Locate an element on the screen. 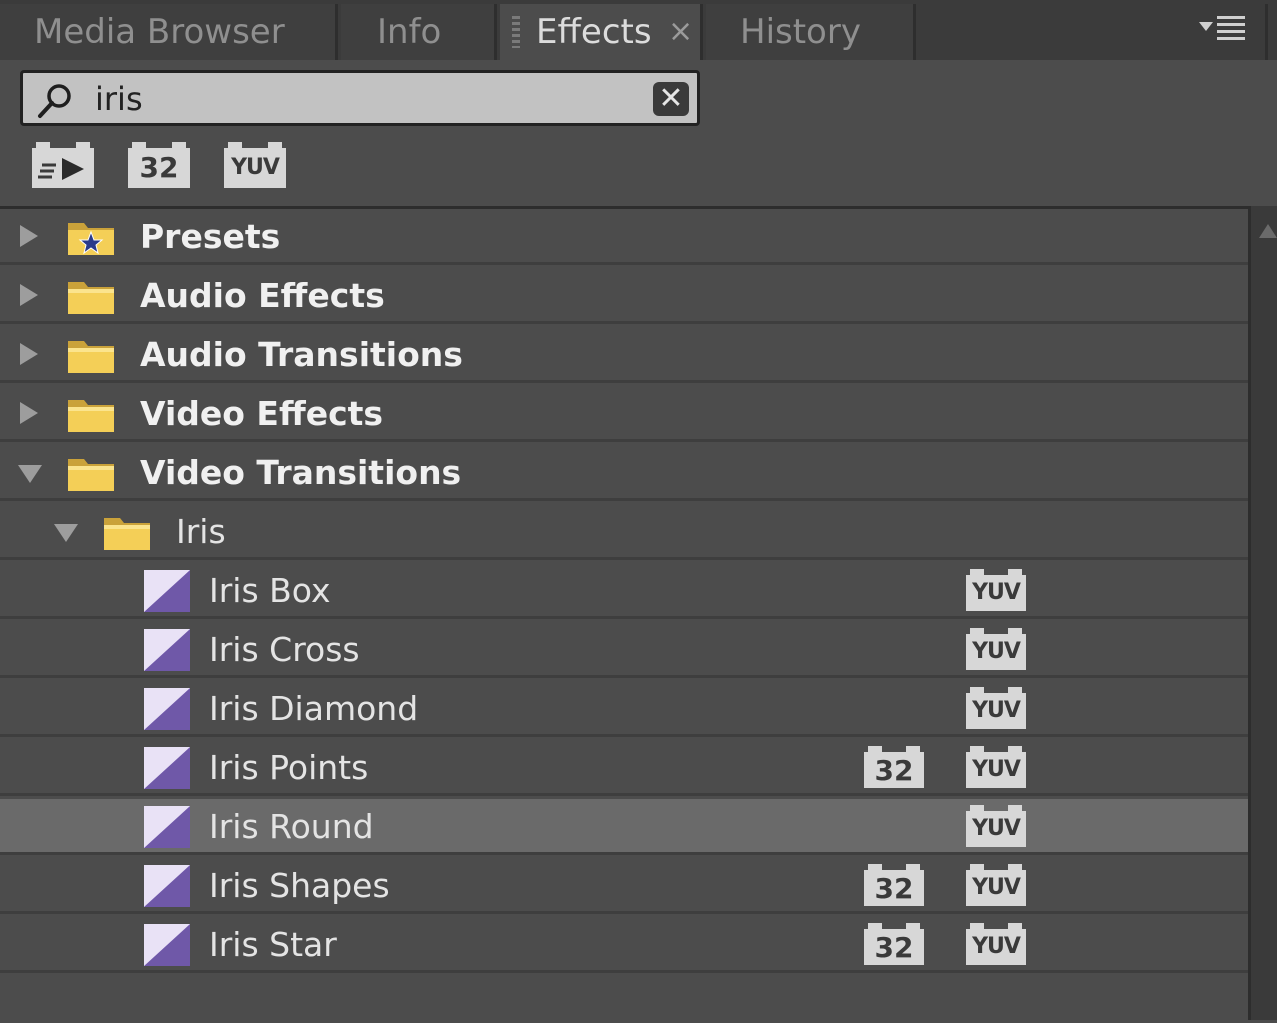 Image resolution: width=1277 pixels, height=1023 pixels. tab-effects: Effects × is located at coordinates (601, 32).